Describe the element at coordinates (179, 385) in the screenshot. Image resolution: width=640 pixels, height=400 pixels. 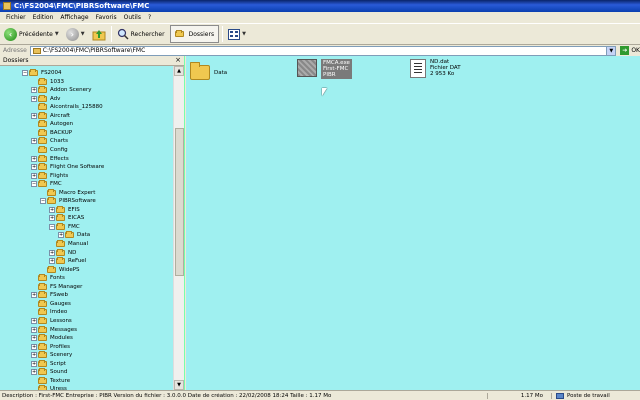
I see `scroll-down-button: ▼` at that location.